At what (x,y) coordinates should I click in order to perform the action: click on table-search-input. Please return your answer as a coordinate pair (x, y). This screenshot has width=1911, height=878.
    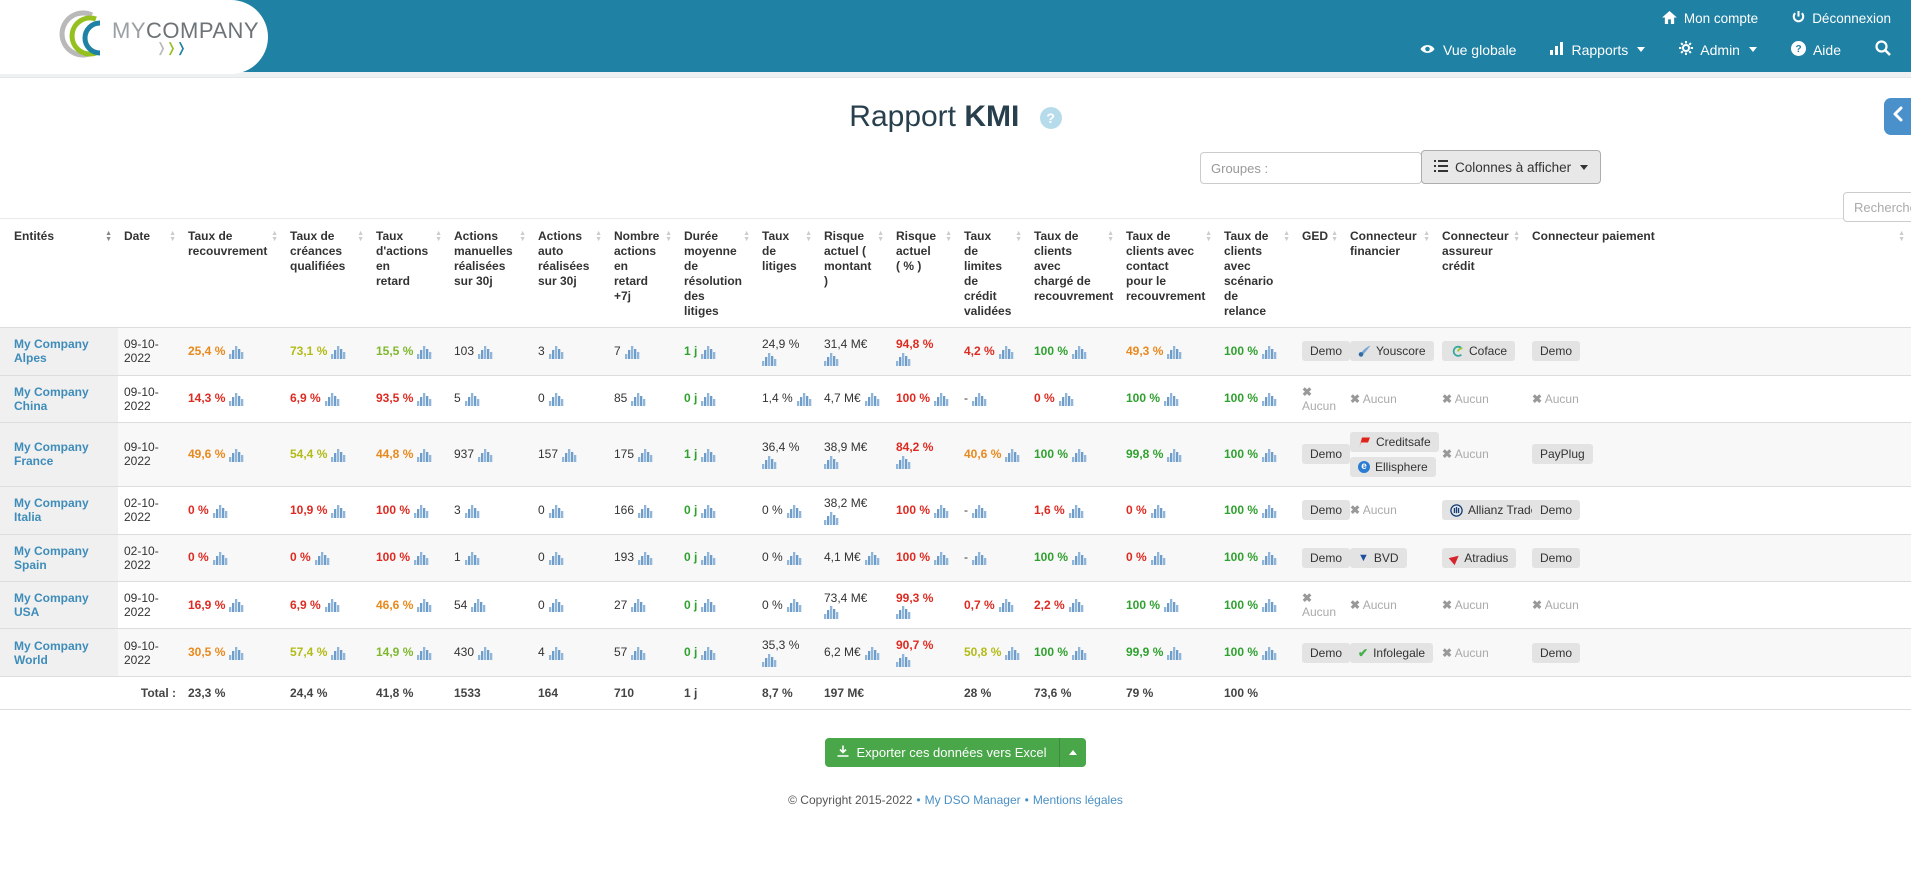
    Looking at the image, I should click on (1877, 207).